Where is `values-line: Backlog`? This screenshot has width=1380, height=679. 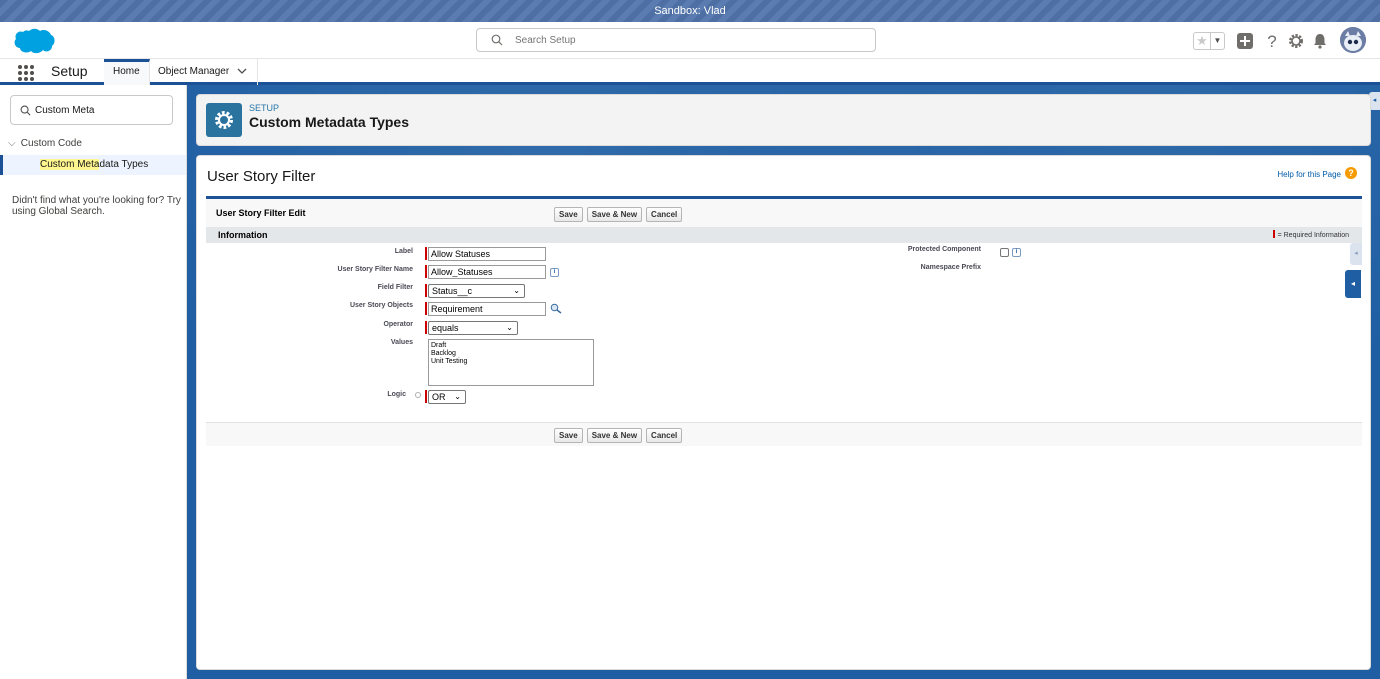 values-line: Backlog is located at coordinates (443, 353).